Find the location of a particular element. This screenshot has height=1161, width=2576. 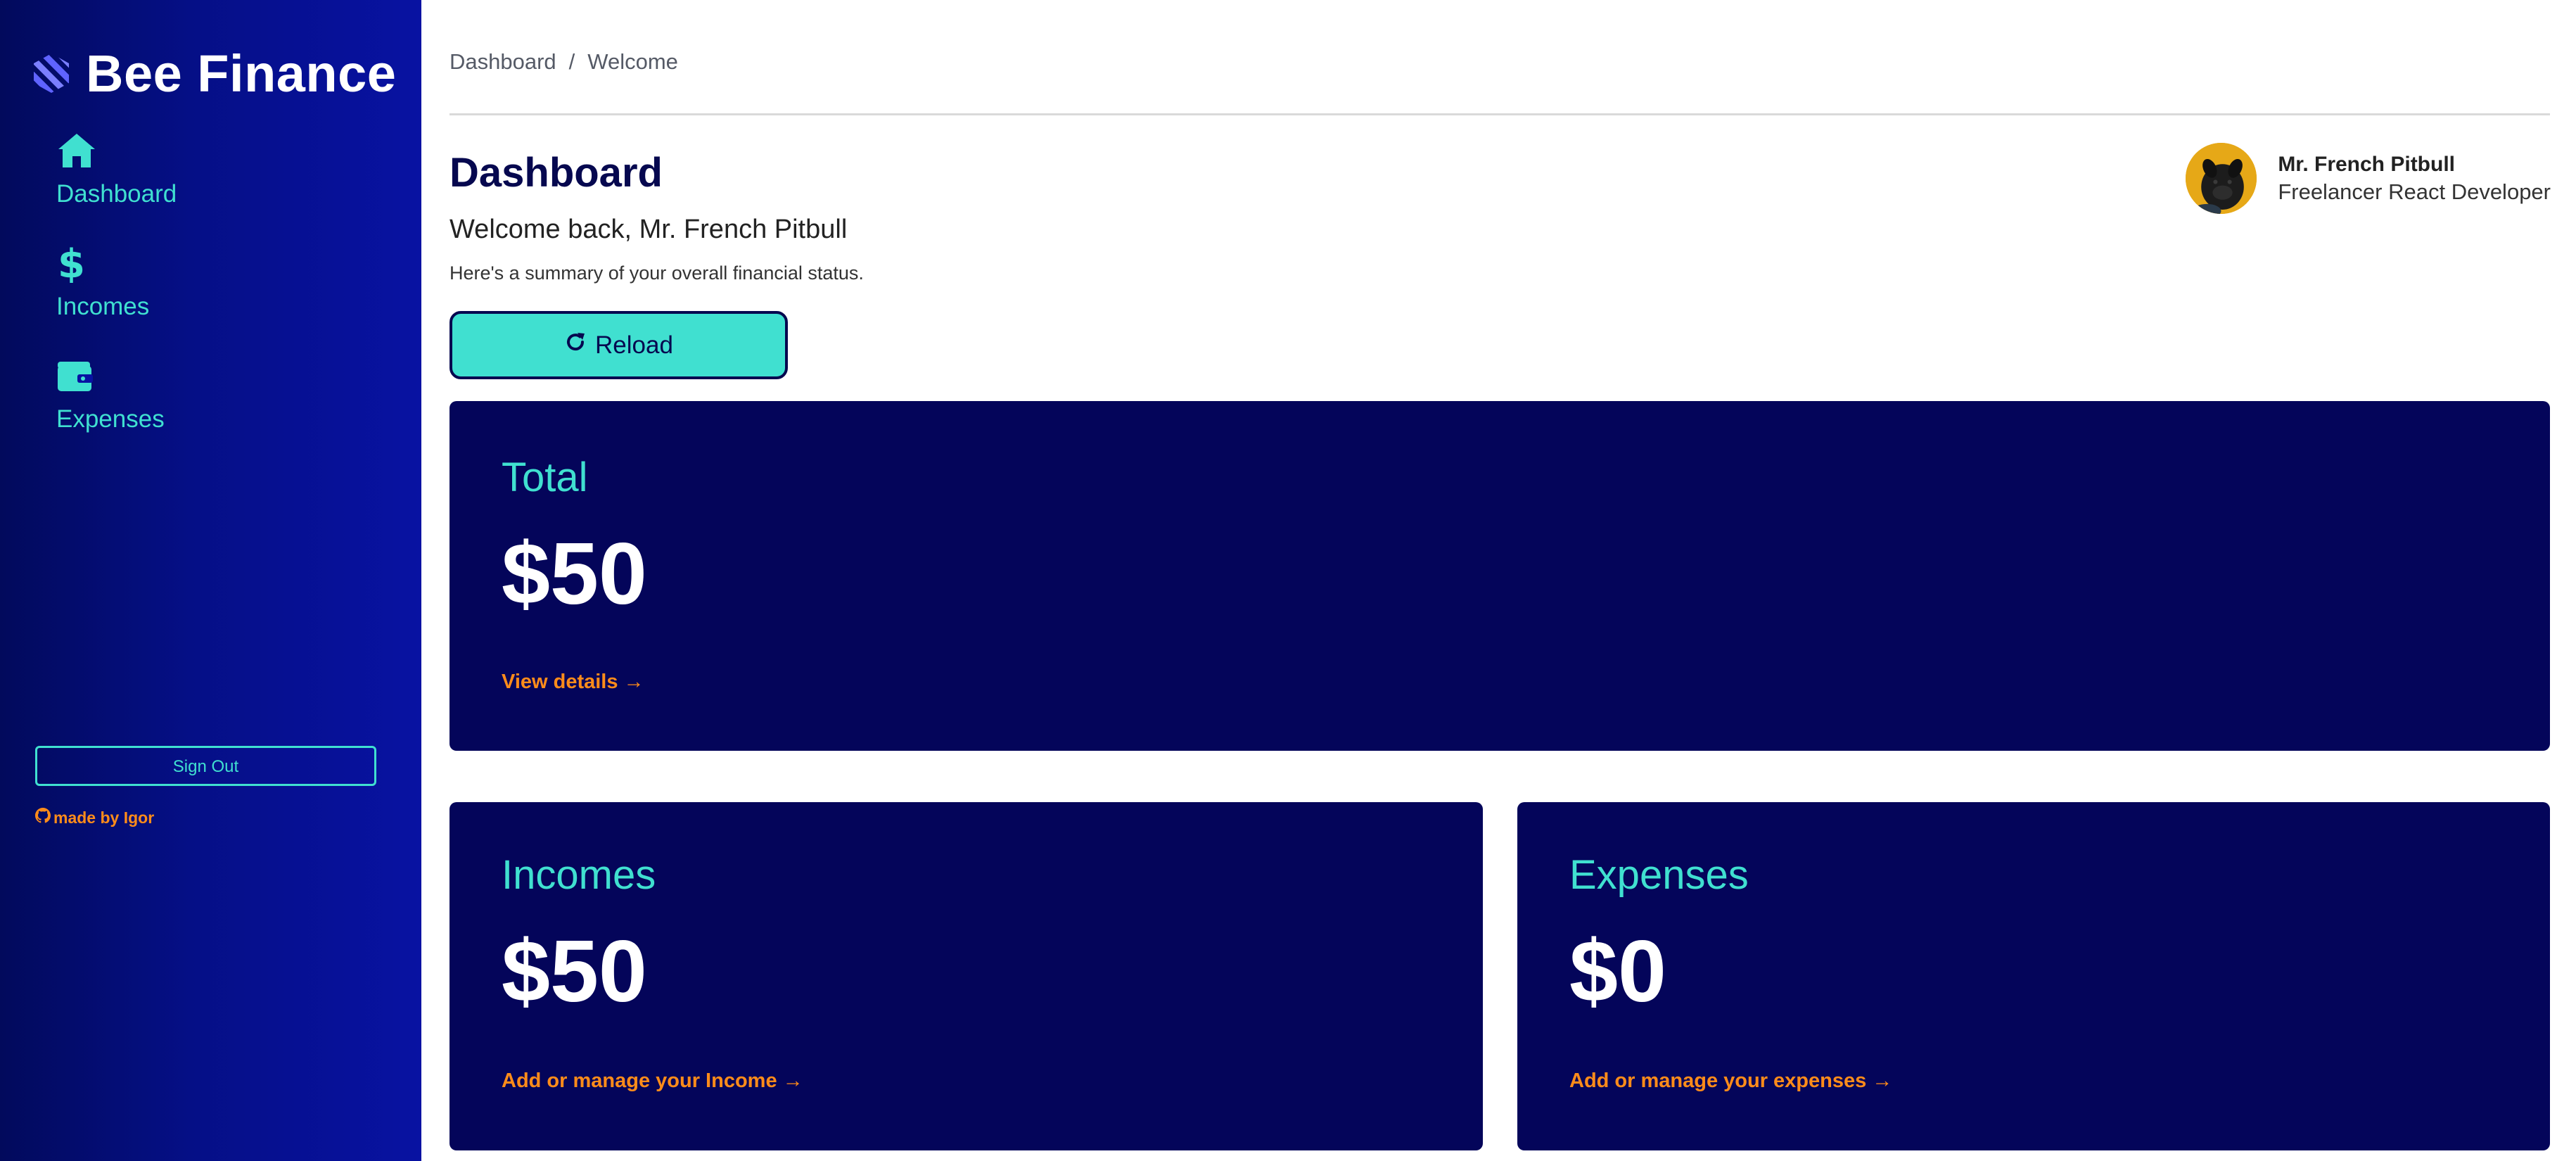

sidebar-item-dashboard: Dashboard is located at coordinates (218, 187).